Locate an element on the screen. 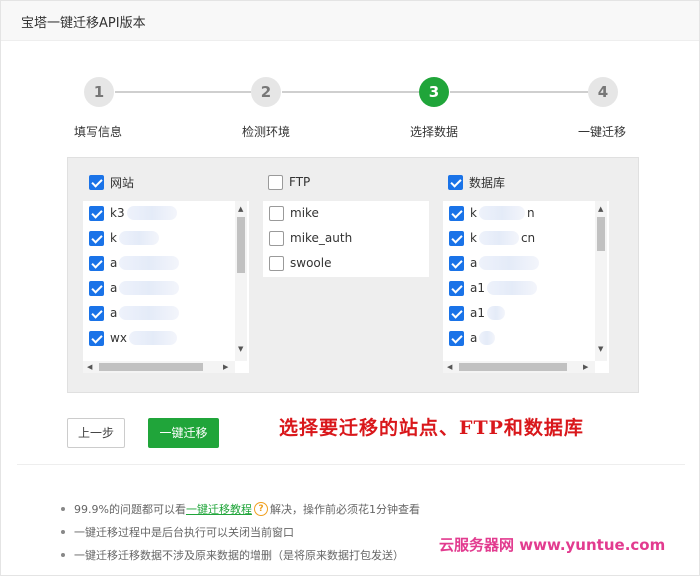 The height and width of the screenshot is (576, 700). watermark: 云服务器网 www.yuntue.com is located at coordinates (552, 545).